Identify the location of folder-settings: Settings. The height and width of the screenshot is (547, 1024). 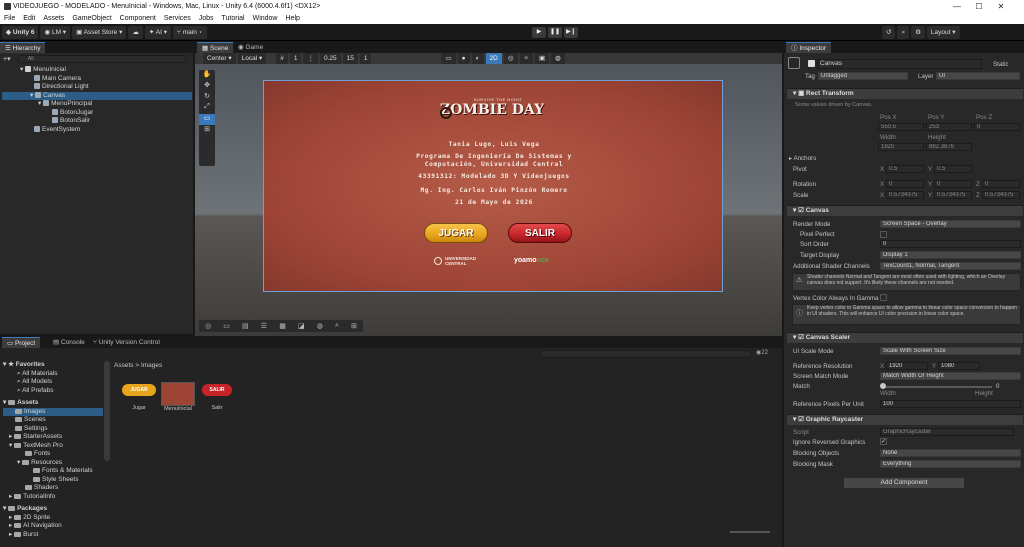
(53, 429).